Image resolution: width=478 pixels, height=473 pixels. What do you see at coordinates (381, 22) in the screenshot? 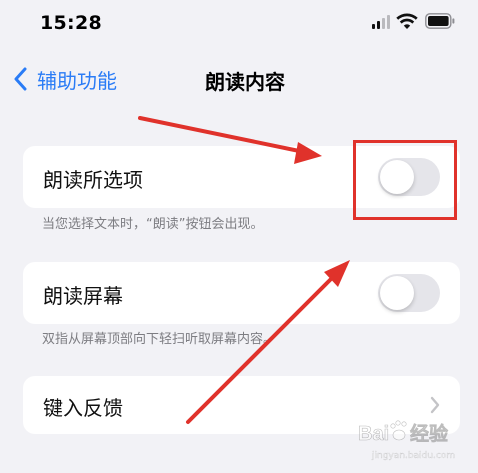
I see `cellular-signal-icon` at bounding box center [381, 22].